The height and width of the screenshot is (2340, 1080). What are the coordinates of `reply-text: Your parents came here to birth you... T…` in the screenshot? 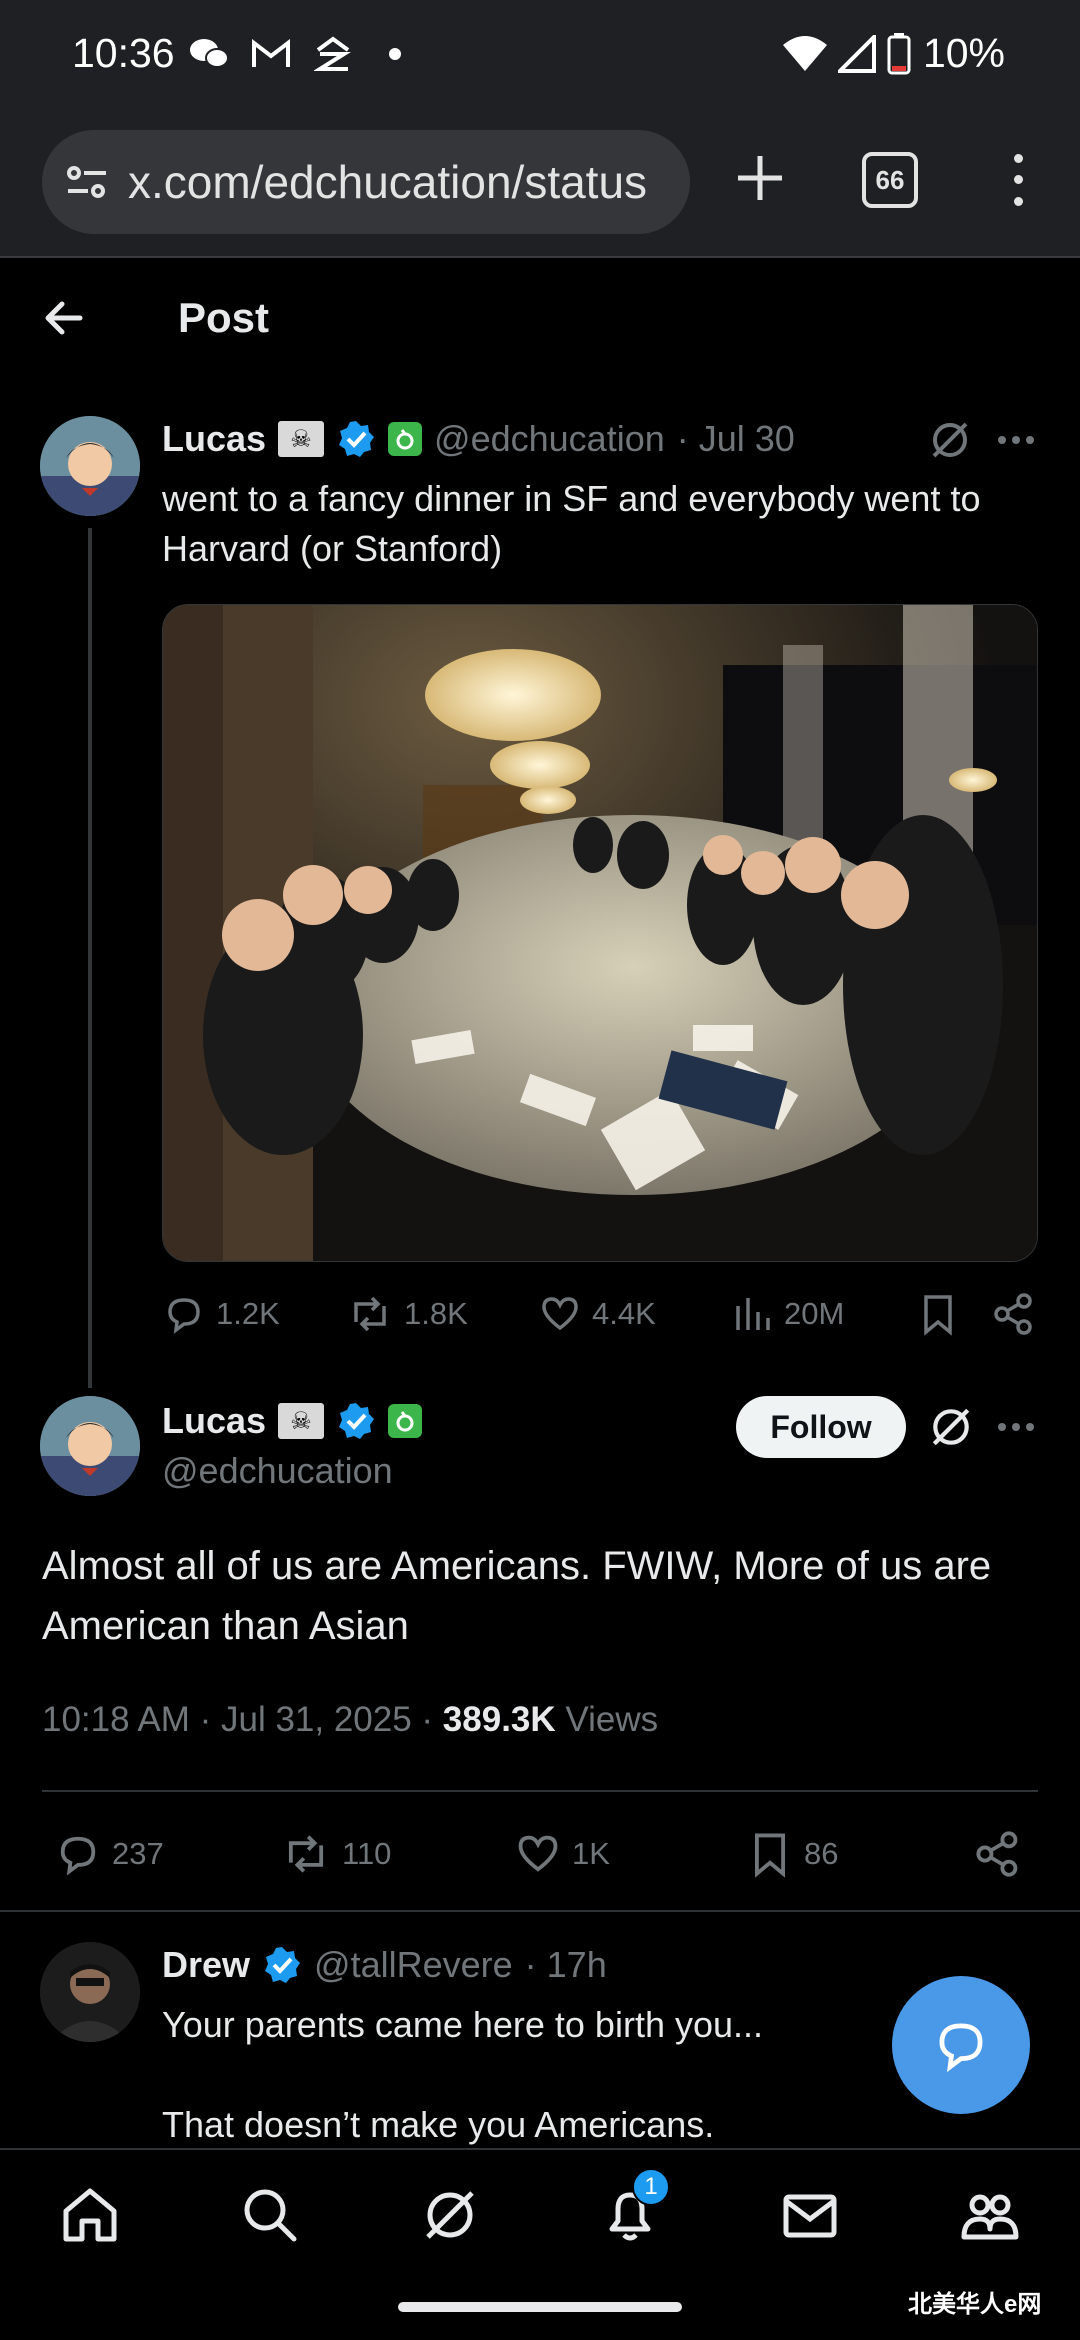 It's located at (592, 2075).